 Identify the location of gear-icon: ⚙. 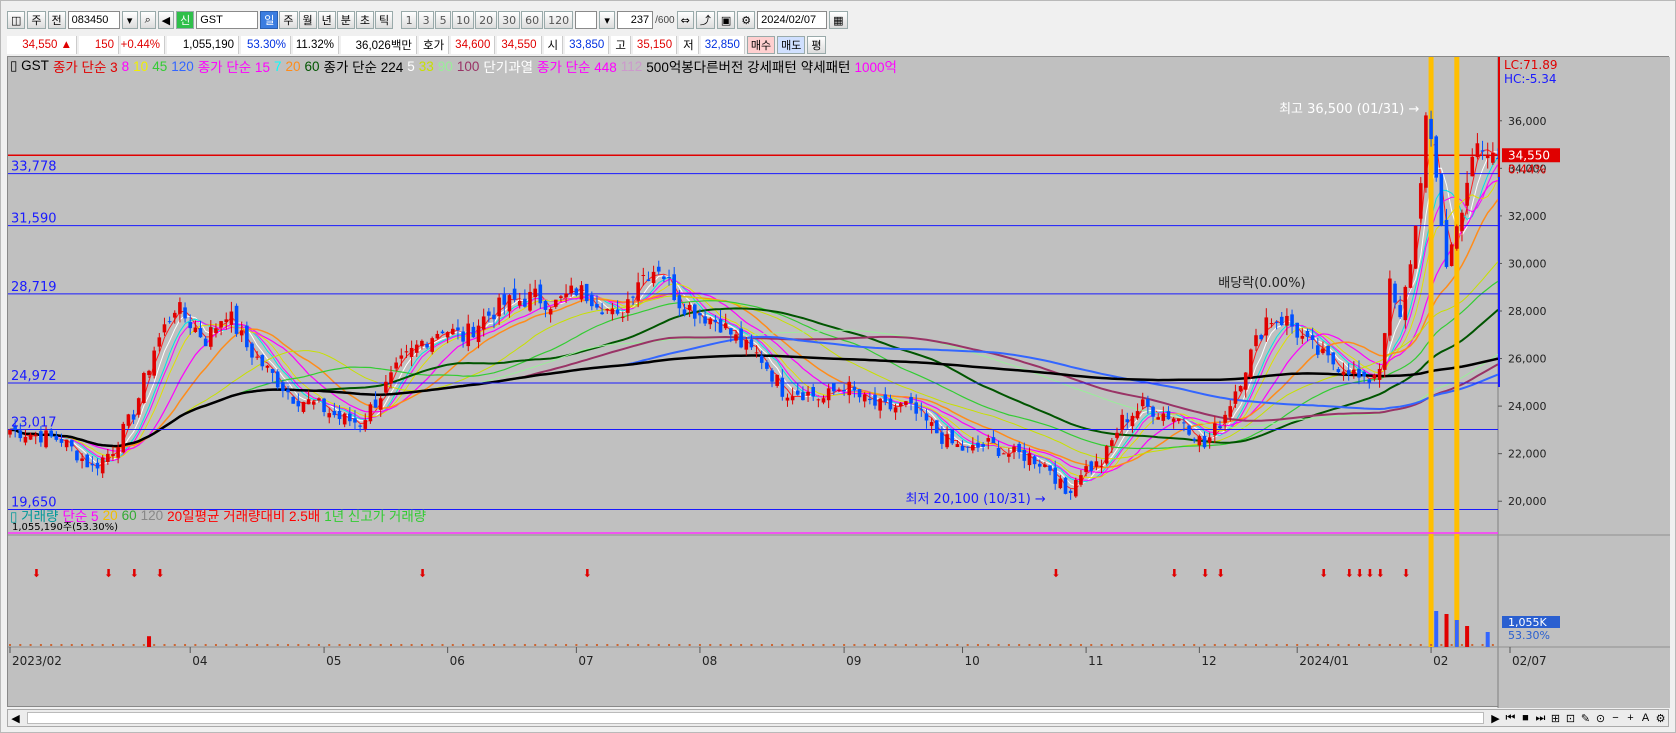
(746, 20).